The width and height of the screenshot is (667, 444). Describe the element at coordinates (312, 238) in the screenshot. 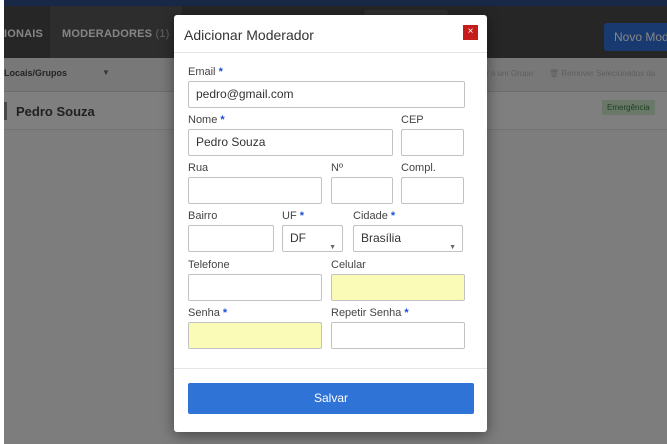

I see `uf-select: DF ▼` at that location.